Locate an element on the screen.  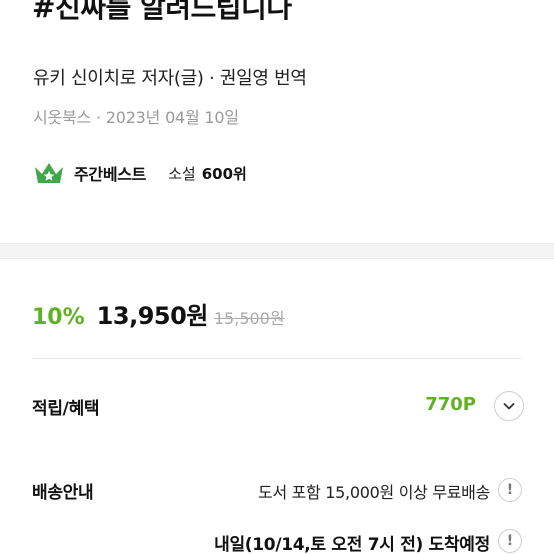
price-divider is located at coordinates (277, 358).